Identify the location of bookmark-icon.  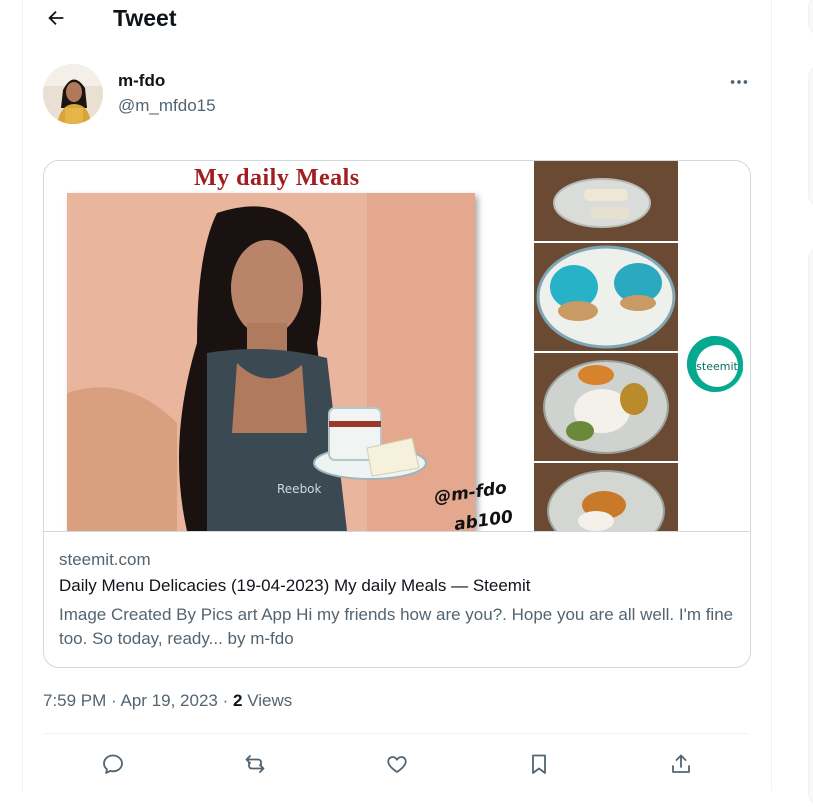
(539, 764).